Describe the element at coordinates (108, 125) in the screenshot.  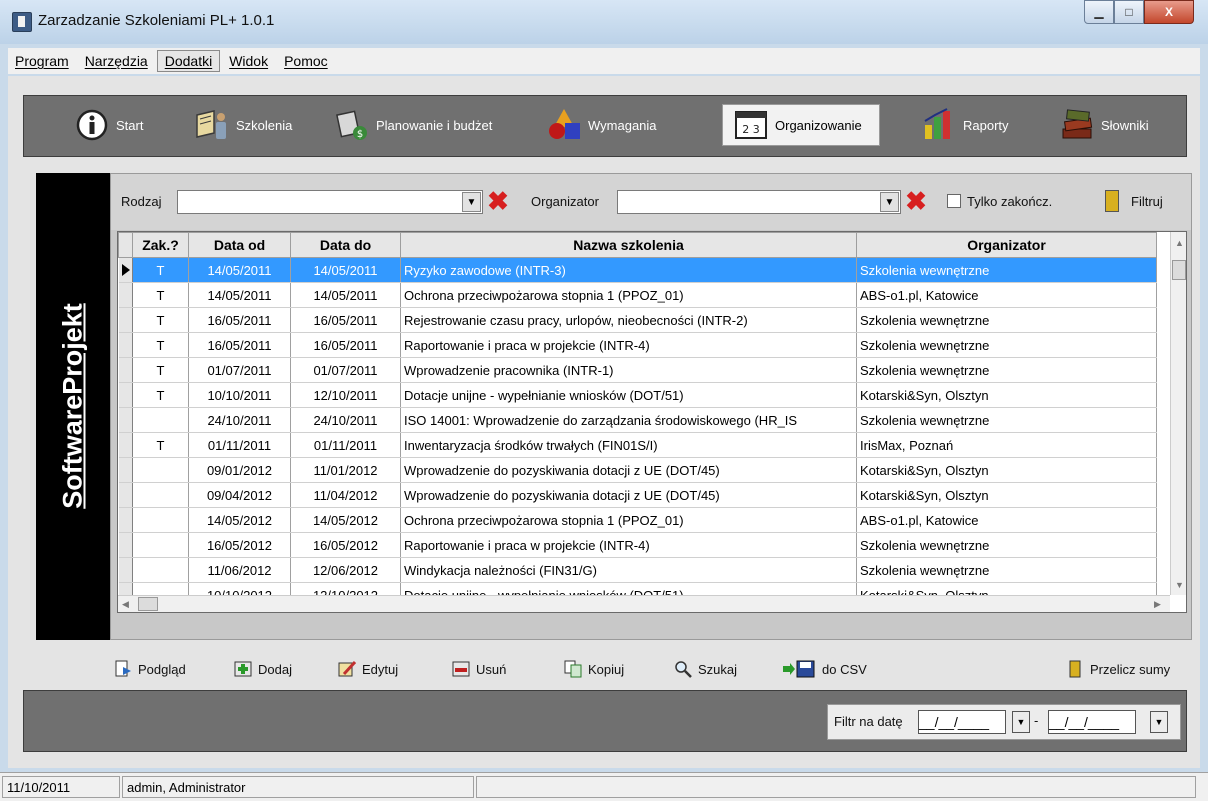
I see `toolbar-start: Start` at that location.